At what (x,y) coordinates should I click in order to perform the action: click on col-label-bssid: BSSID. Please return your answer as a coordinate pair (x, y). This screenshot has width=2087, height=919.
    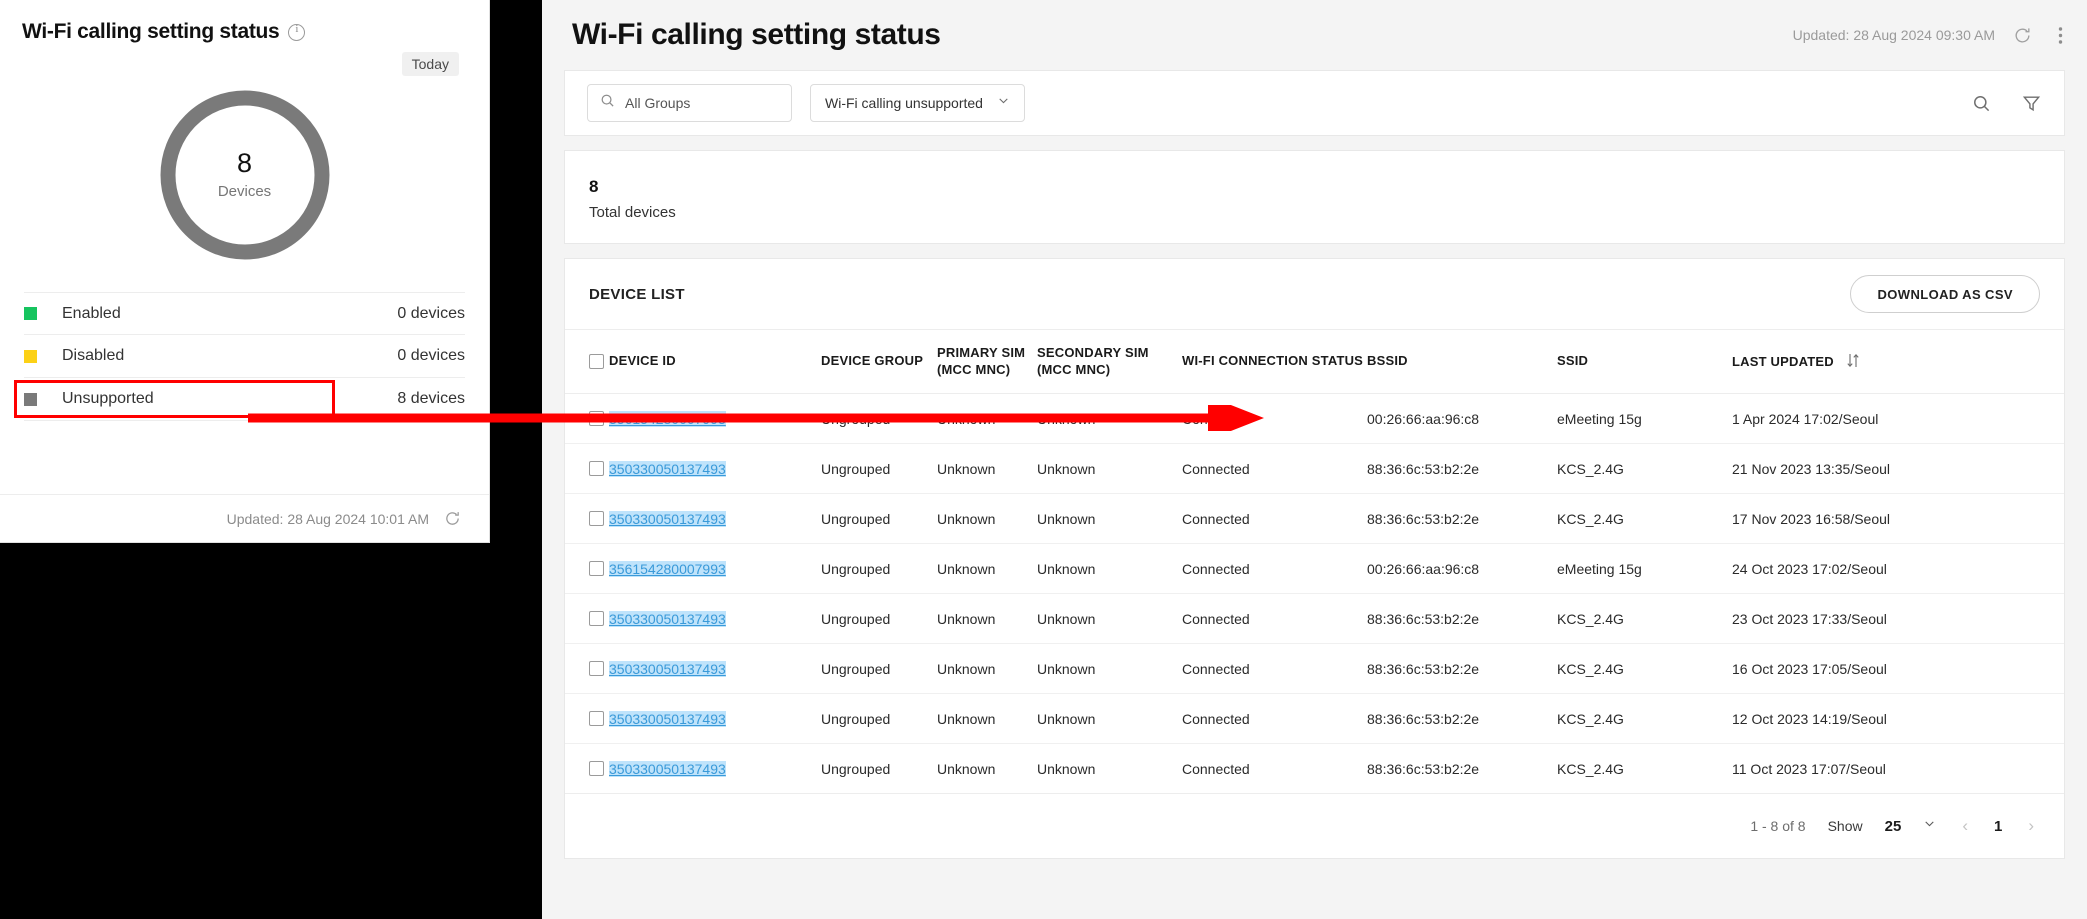
    Looking at the image, I should click on (1387, 361).